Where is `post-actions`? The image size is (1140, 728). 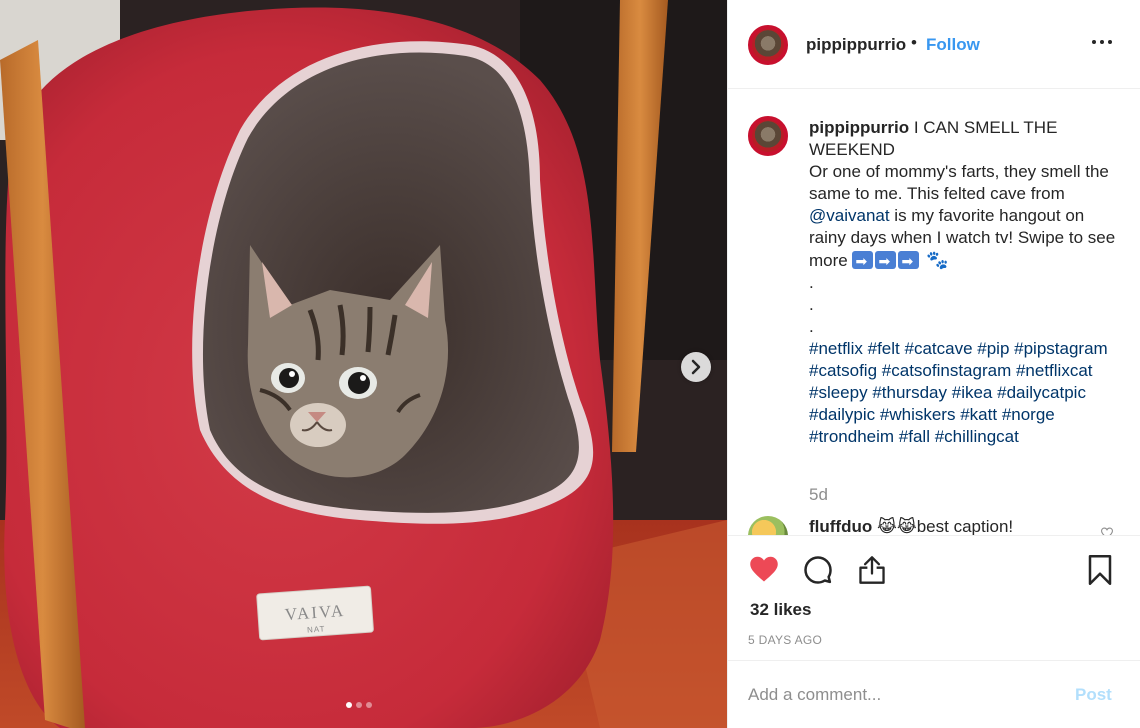
post-actions is located at coordinates (934, 565).